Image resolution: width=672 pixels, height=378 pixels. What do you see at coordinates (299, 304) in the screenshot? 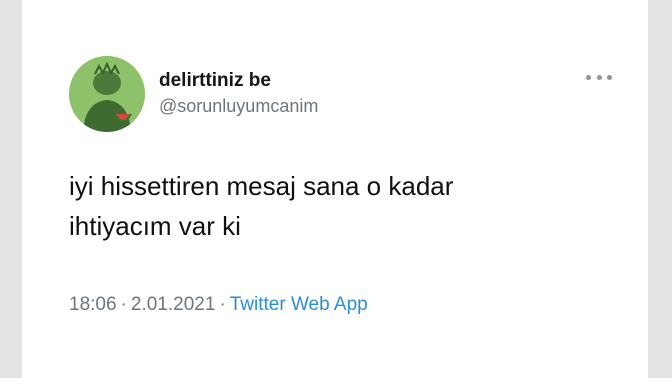
I see `tweet-source-link: Twitter Web App` at bounding box center [299, 304].